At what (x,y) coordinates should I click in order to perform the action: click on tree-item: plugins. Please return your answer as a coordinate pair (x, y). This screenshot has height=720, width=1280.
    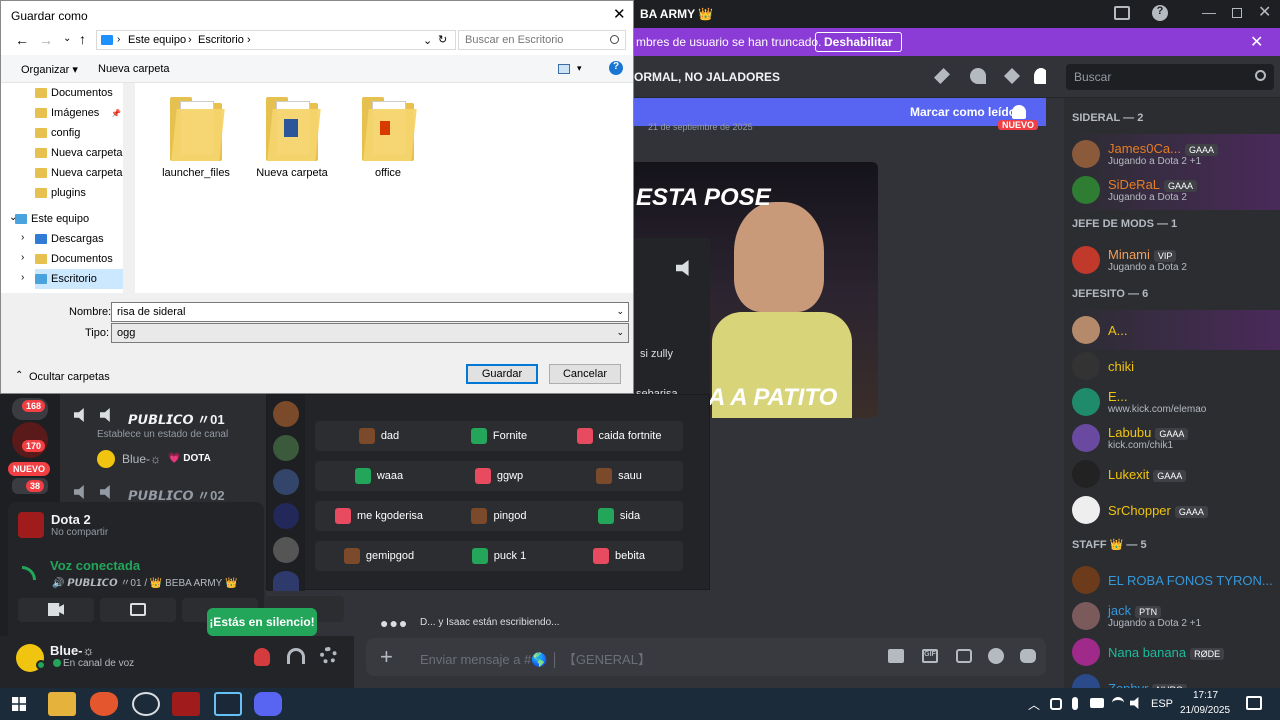
    Looking at the image, I should click on (60, 193).